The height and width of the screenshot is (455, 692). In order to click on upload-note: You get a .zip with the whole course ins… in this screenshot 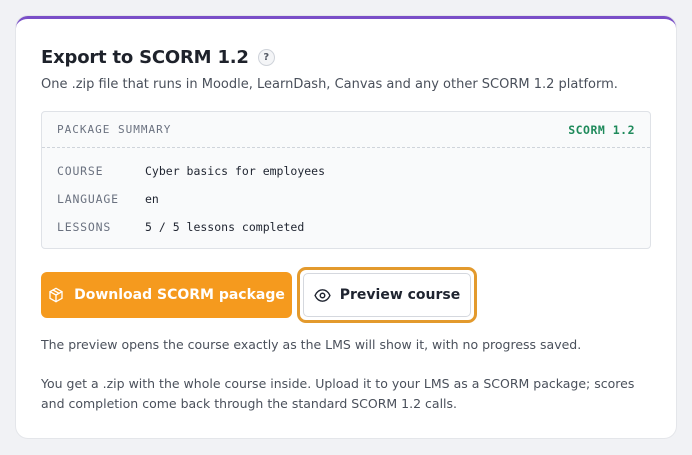, I will do `click(338, 393)`.